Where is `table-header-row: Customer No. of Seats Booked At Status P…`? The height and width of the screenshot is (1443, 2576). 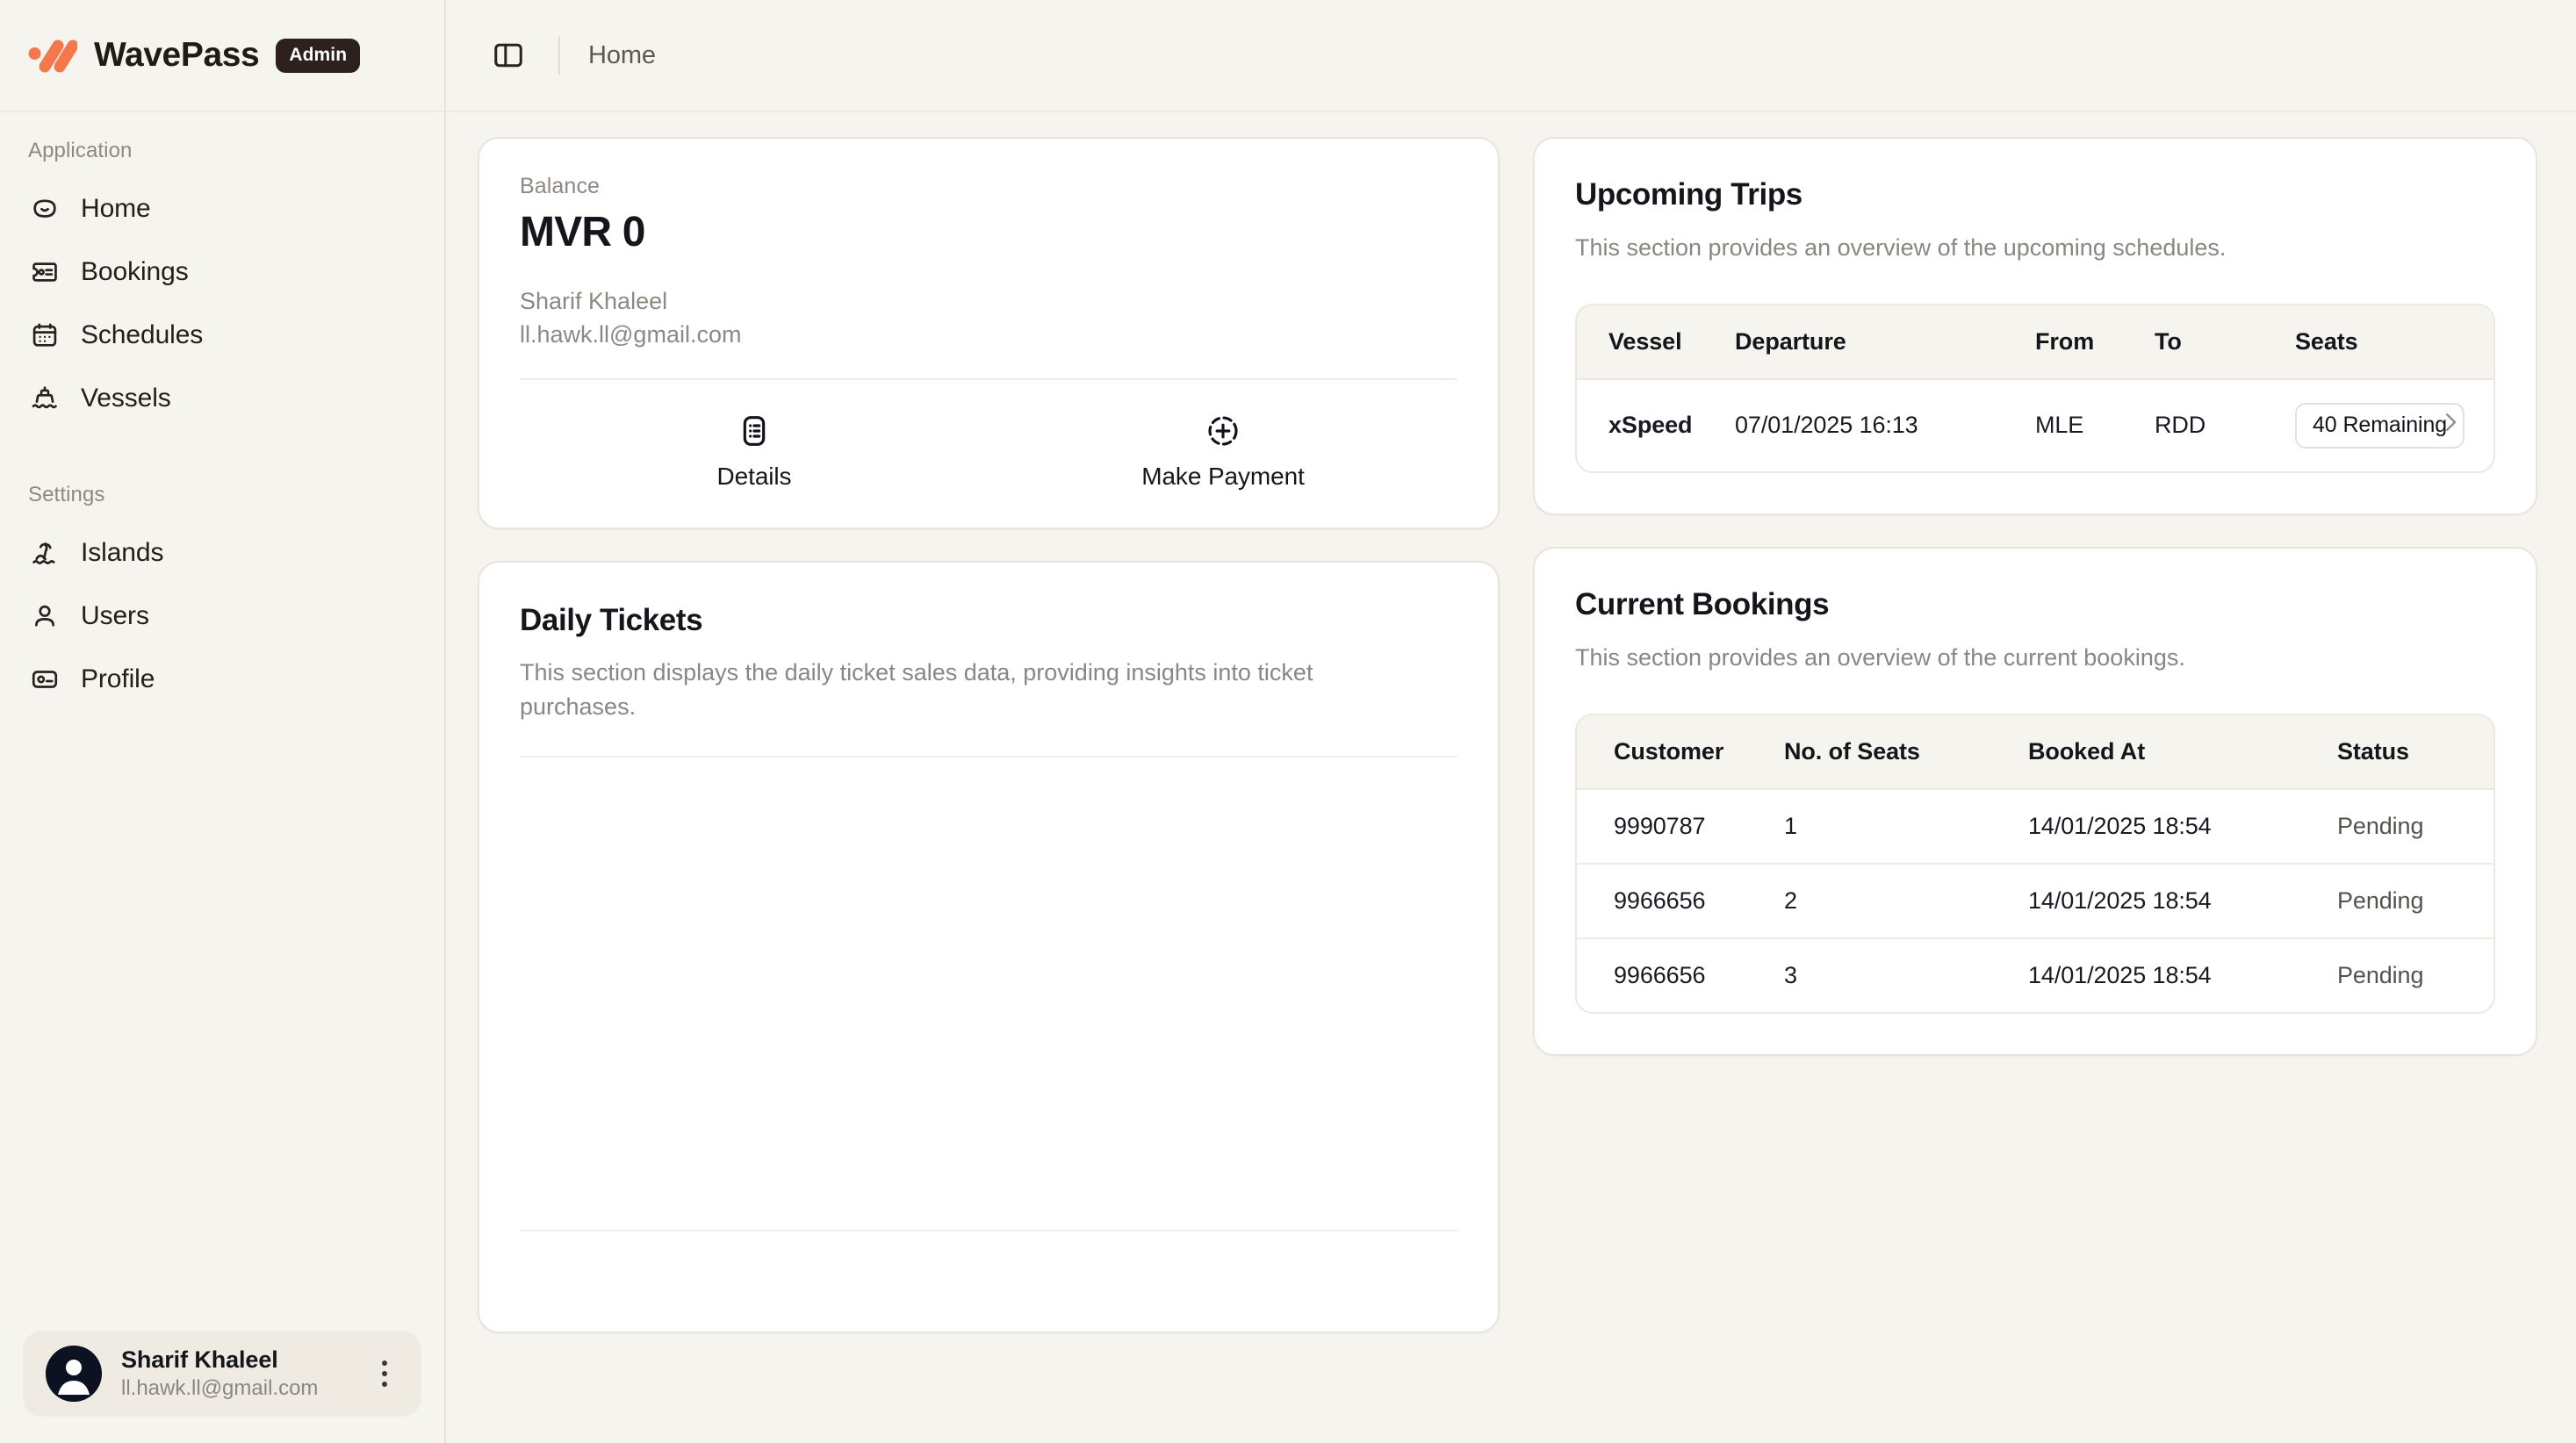 table-header-row: Customer No. of Seats Booked At Status P… is located at coordinates (2034, 752).